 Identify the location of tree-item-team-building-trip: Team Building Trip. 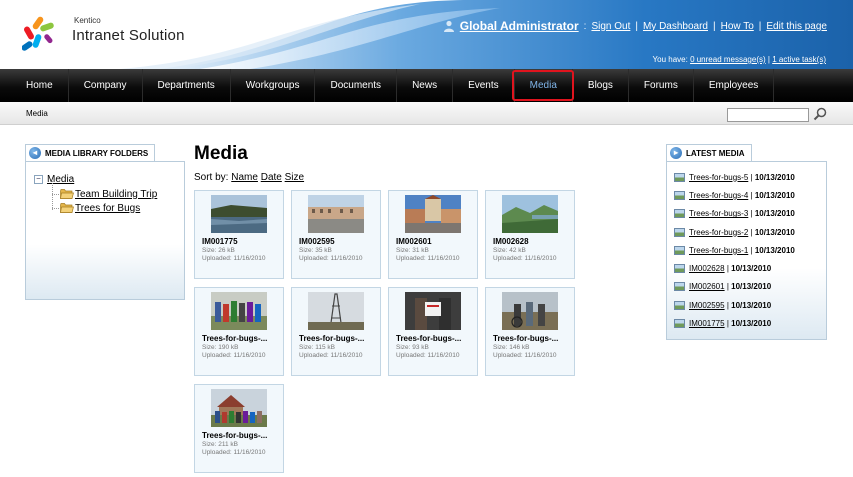
(104, 194).